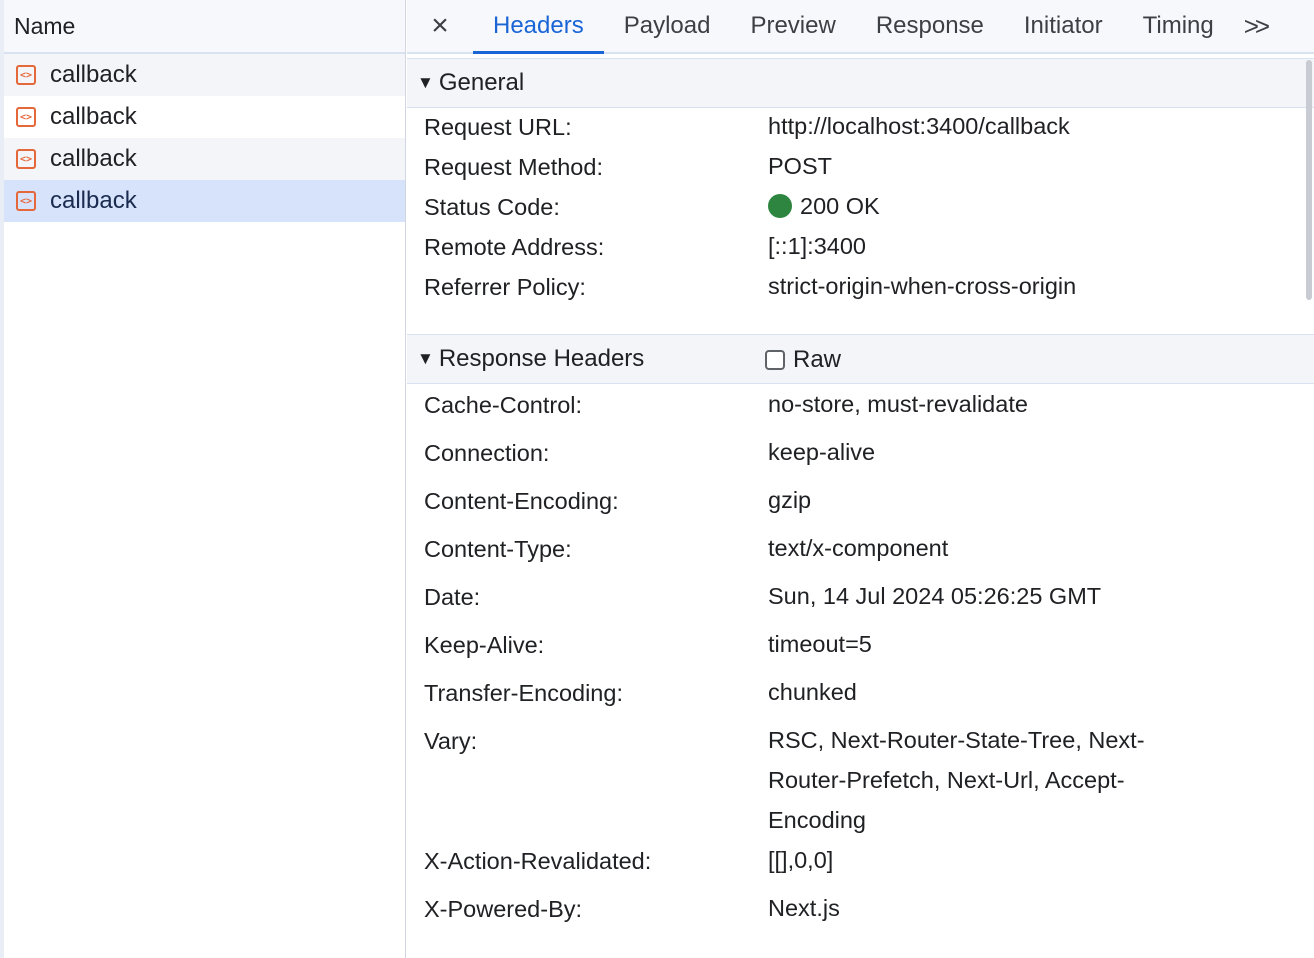  Describe the element at coordinates (800, 166) in the screenshot. I see `header-value: POST` at that location.